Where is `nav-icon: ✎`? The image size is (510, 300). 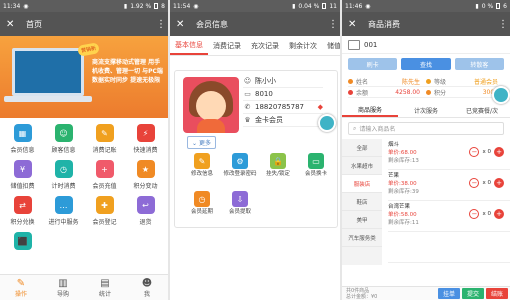
nav-icon: ✎ is located at coordinates (21, 283).